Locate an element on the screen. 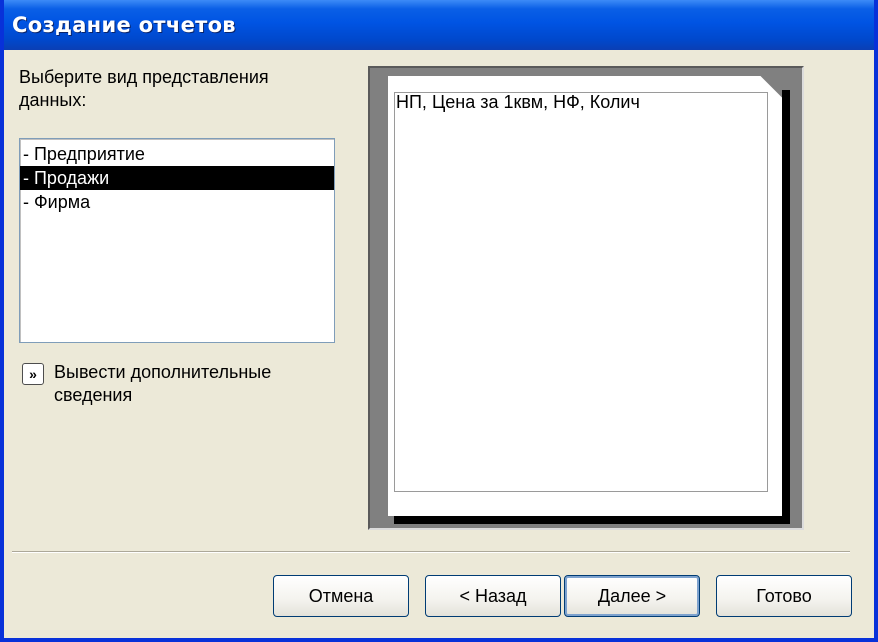  title-bar: Создание отчетов is located at coordinates (439, 25).